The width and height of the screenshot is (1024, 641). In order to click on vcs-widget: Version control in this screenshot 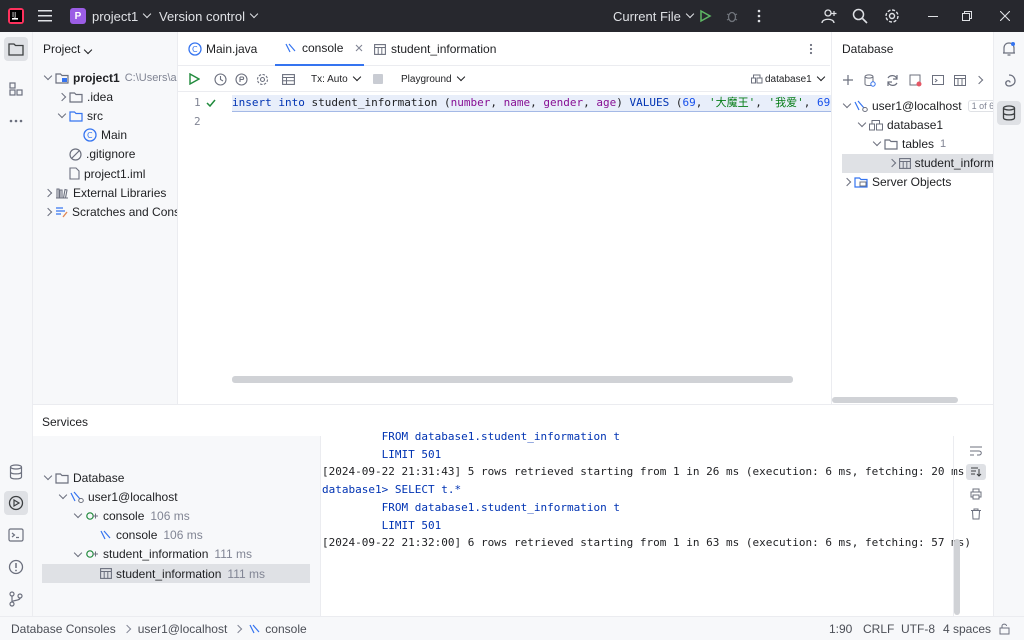, I will do `click(209, 16)`.